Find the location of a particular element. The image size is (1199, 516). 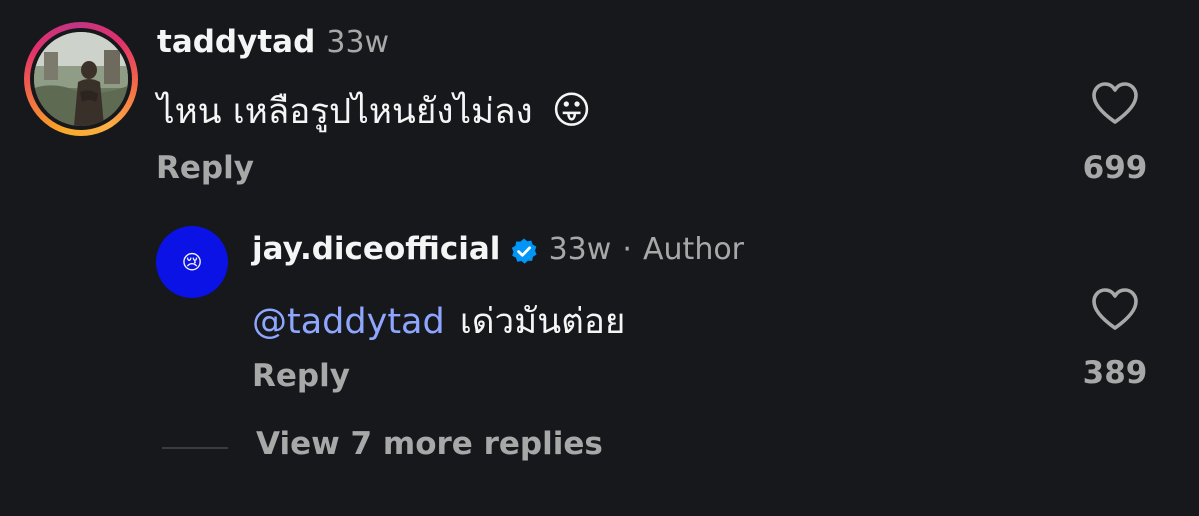

thread-divider is located at coordinates (195, 448).